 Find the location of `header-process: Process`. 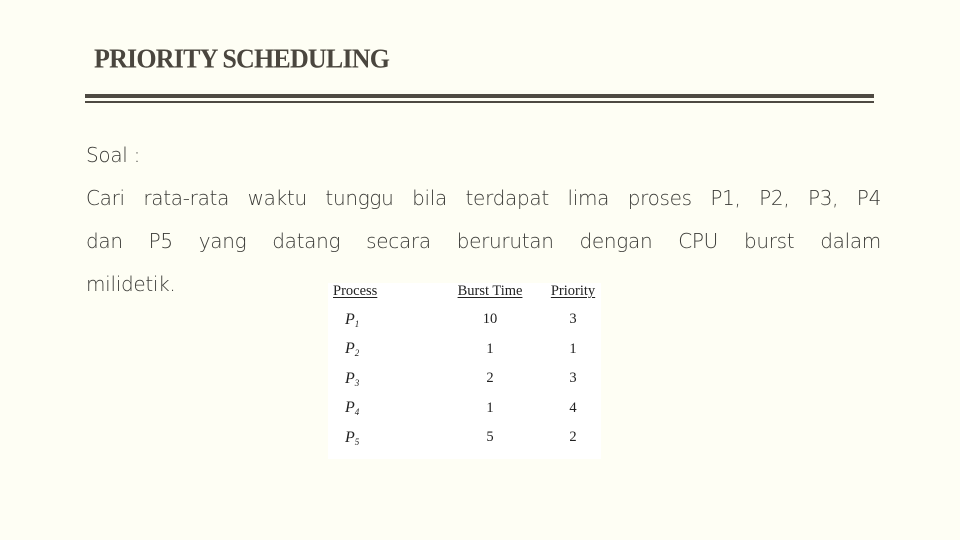

header-process: Process is located at coordinates (355, 291).